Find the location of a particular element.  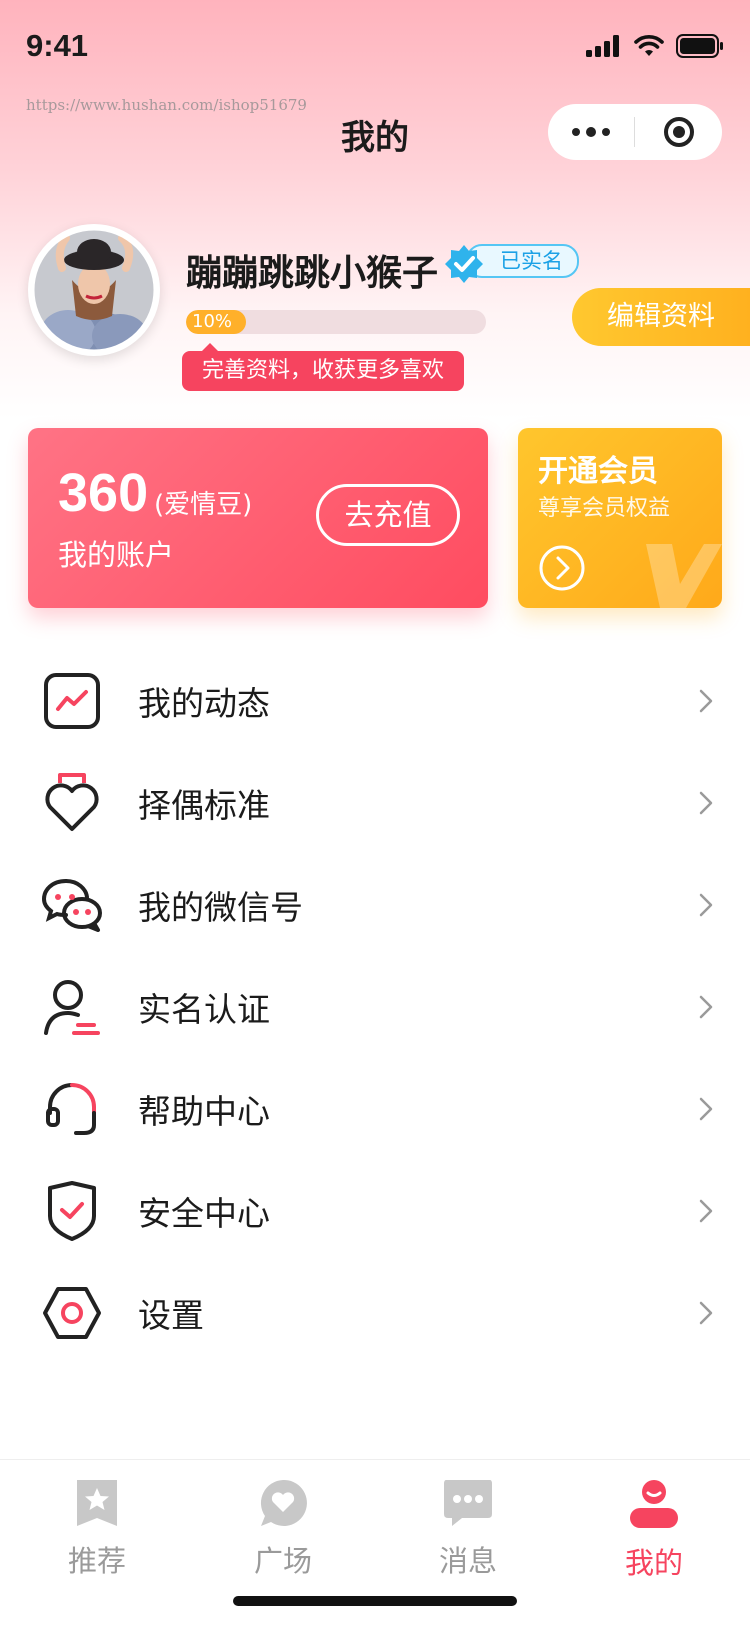

tab-recommend: 推荐 is located at coordinates (97, 1529).